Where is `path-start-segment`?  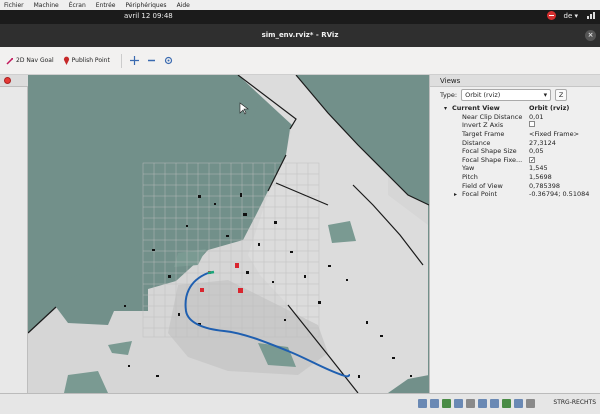 path-start-segment is located at coordinates (211, 272).